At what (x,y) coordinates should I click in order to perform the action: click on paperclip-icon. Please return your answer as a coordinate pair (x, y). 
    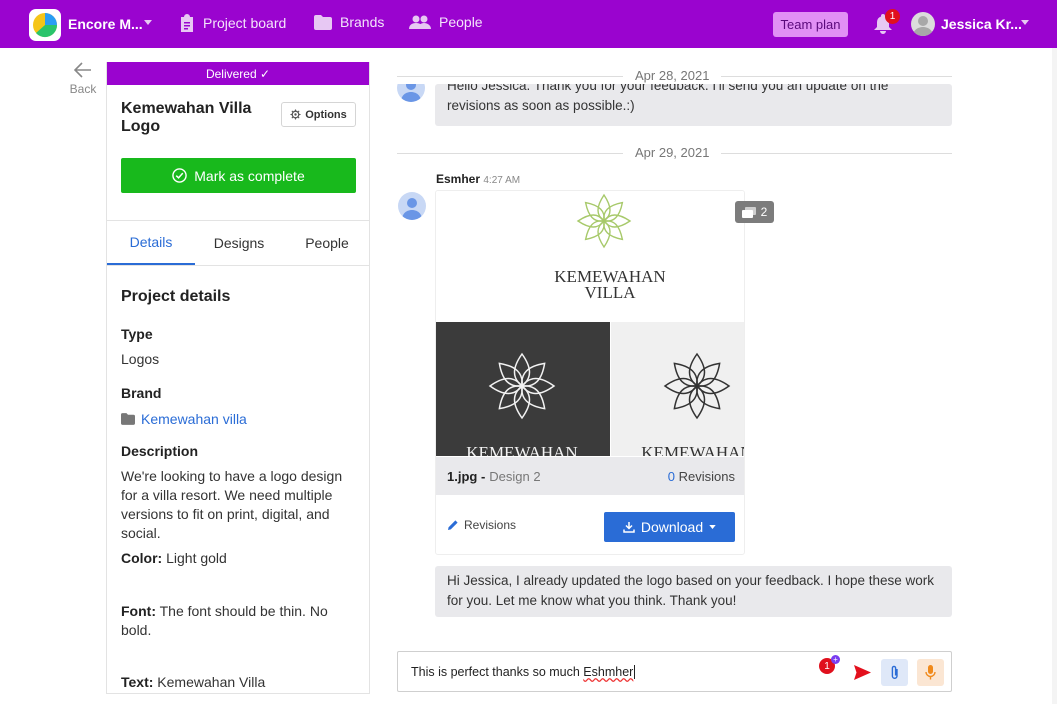
    Looking at the image, I should click on (894, 672).